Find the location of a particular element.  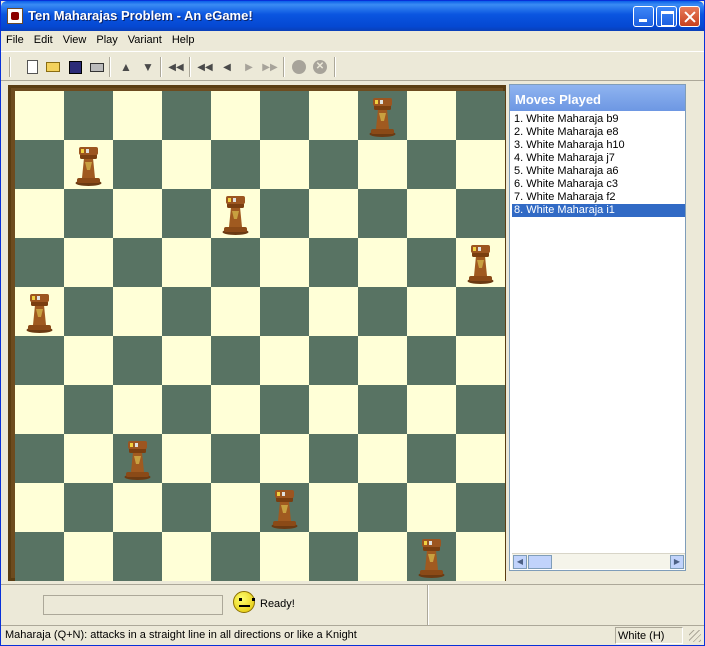

move-item: 6. White Maharaja c3 is located at coordinates (598, 184).